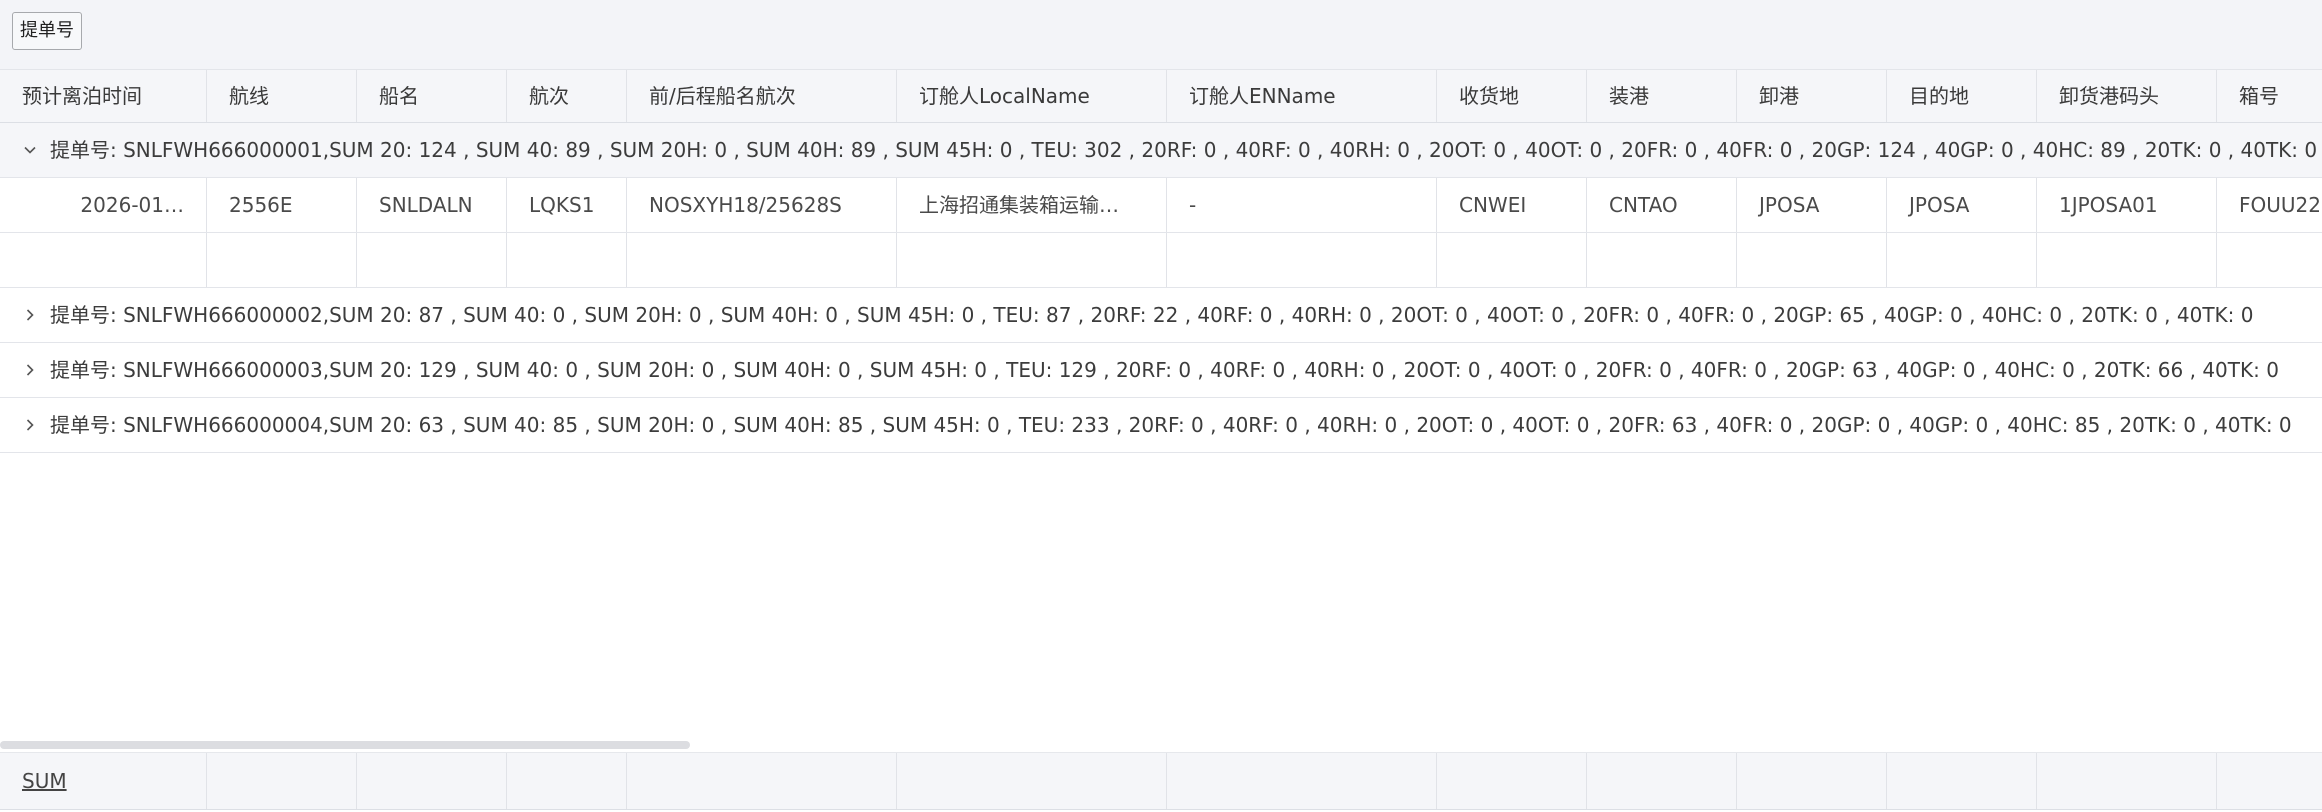  I want to click on cell-booker-local, so click(1032, 260).